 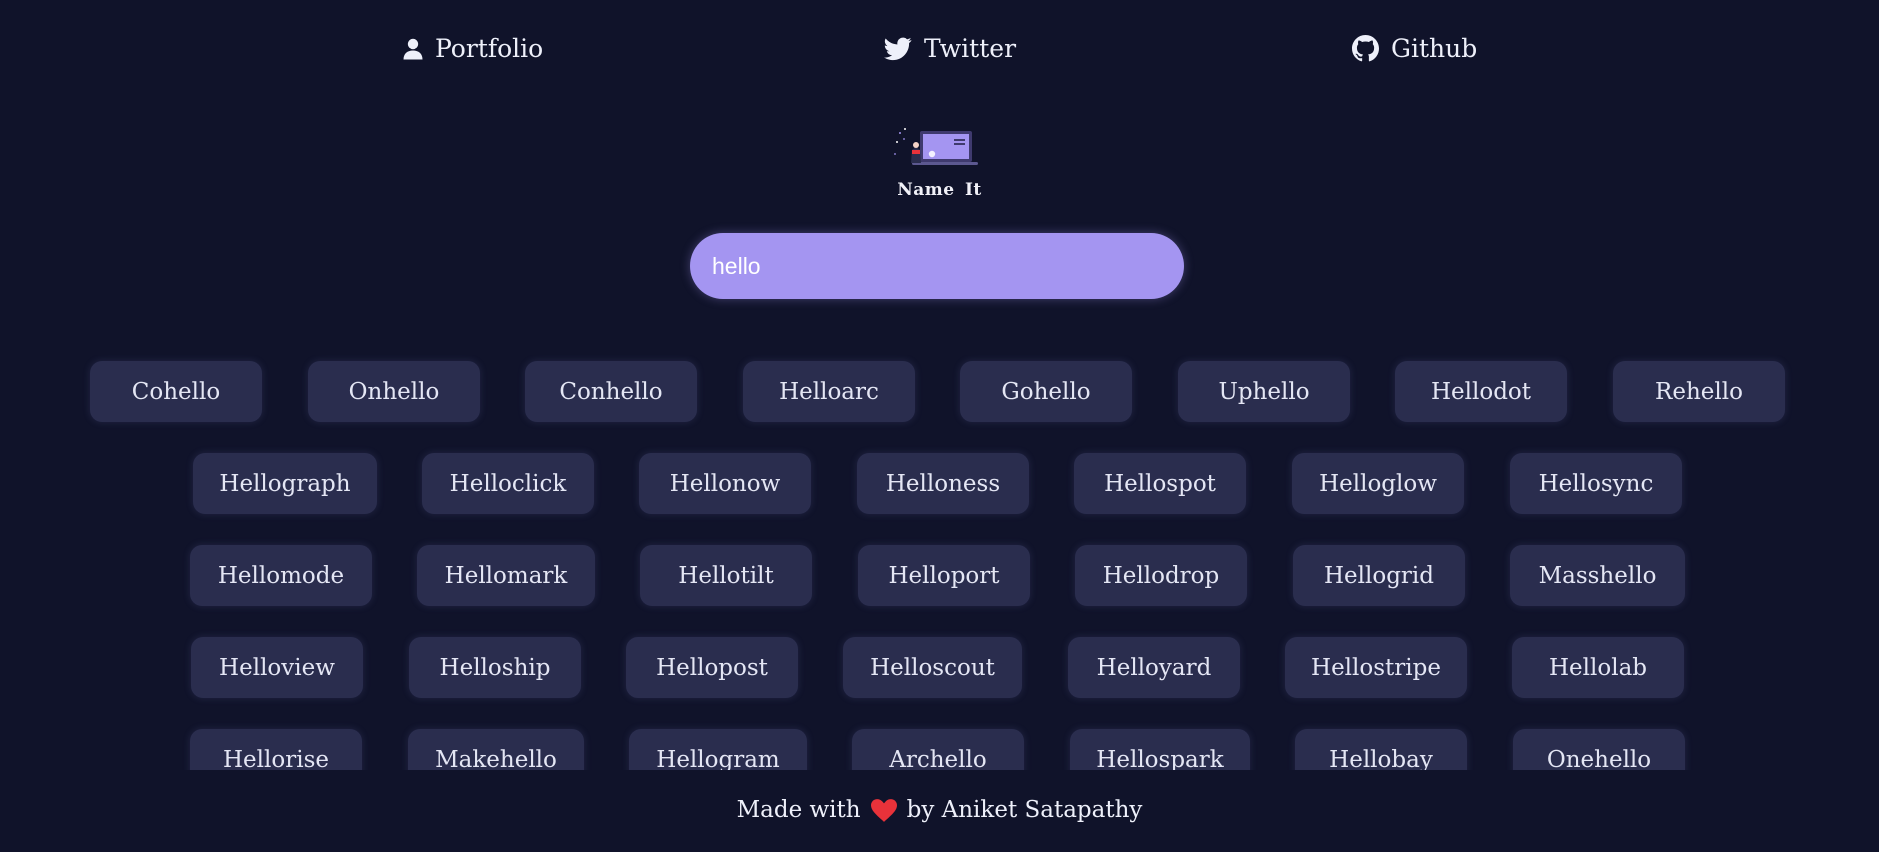 I want to click on portfolio-label: Portfolio, so click(x=489, y=48).